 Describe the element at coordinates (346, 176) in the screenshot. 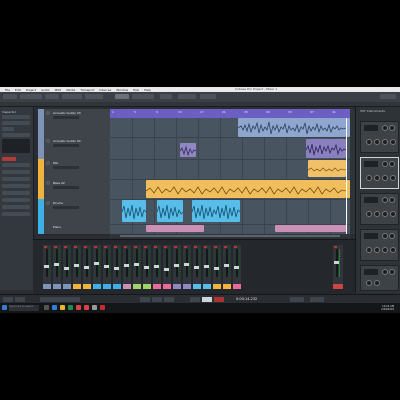

I see `project-cursor` at that location.